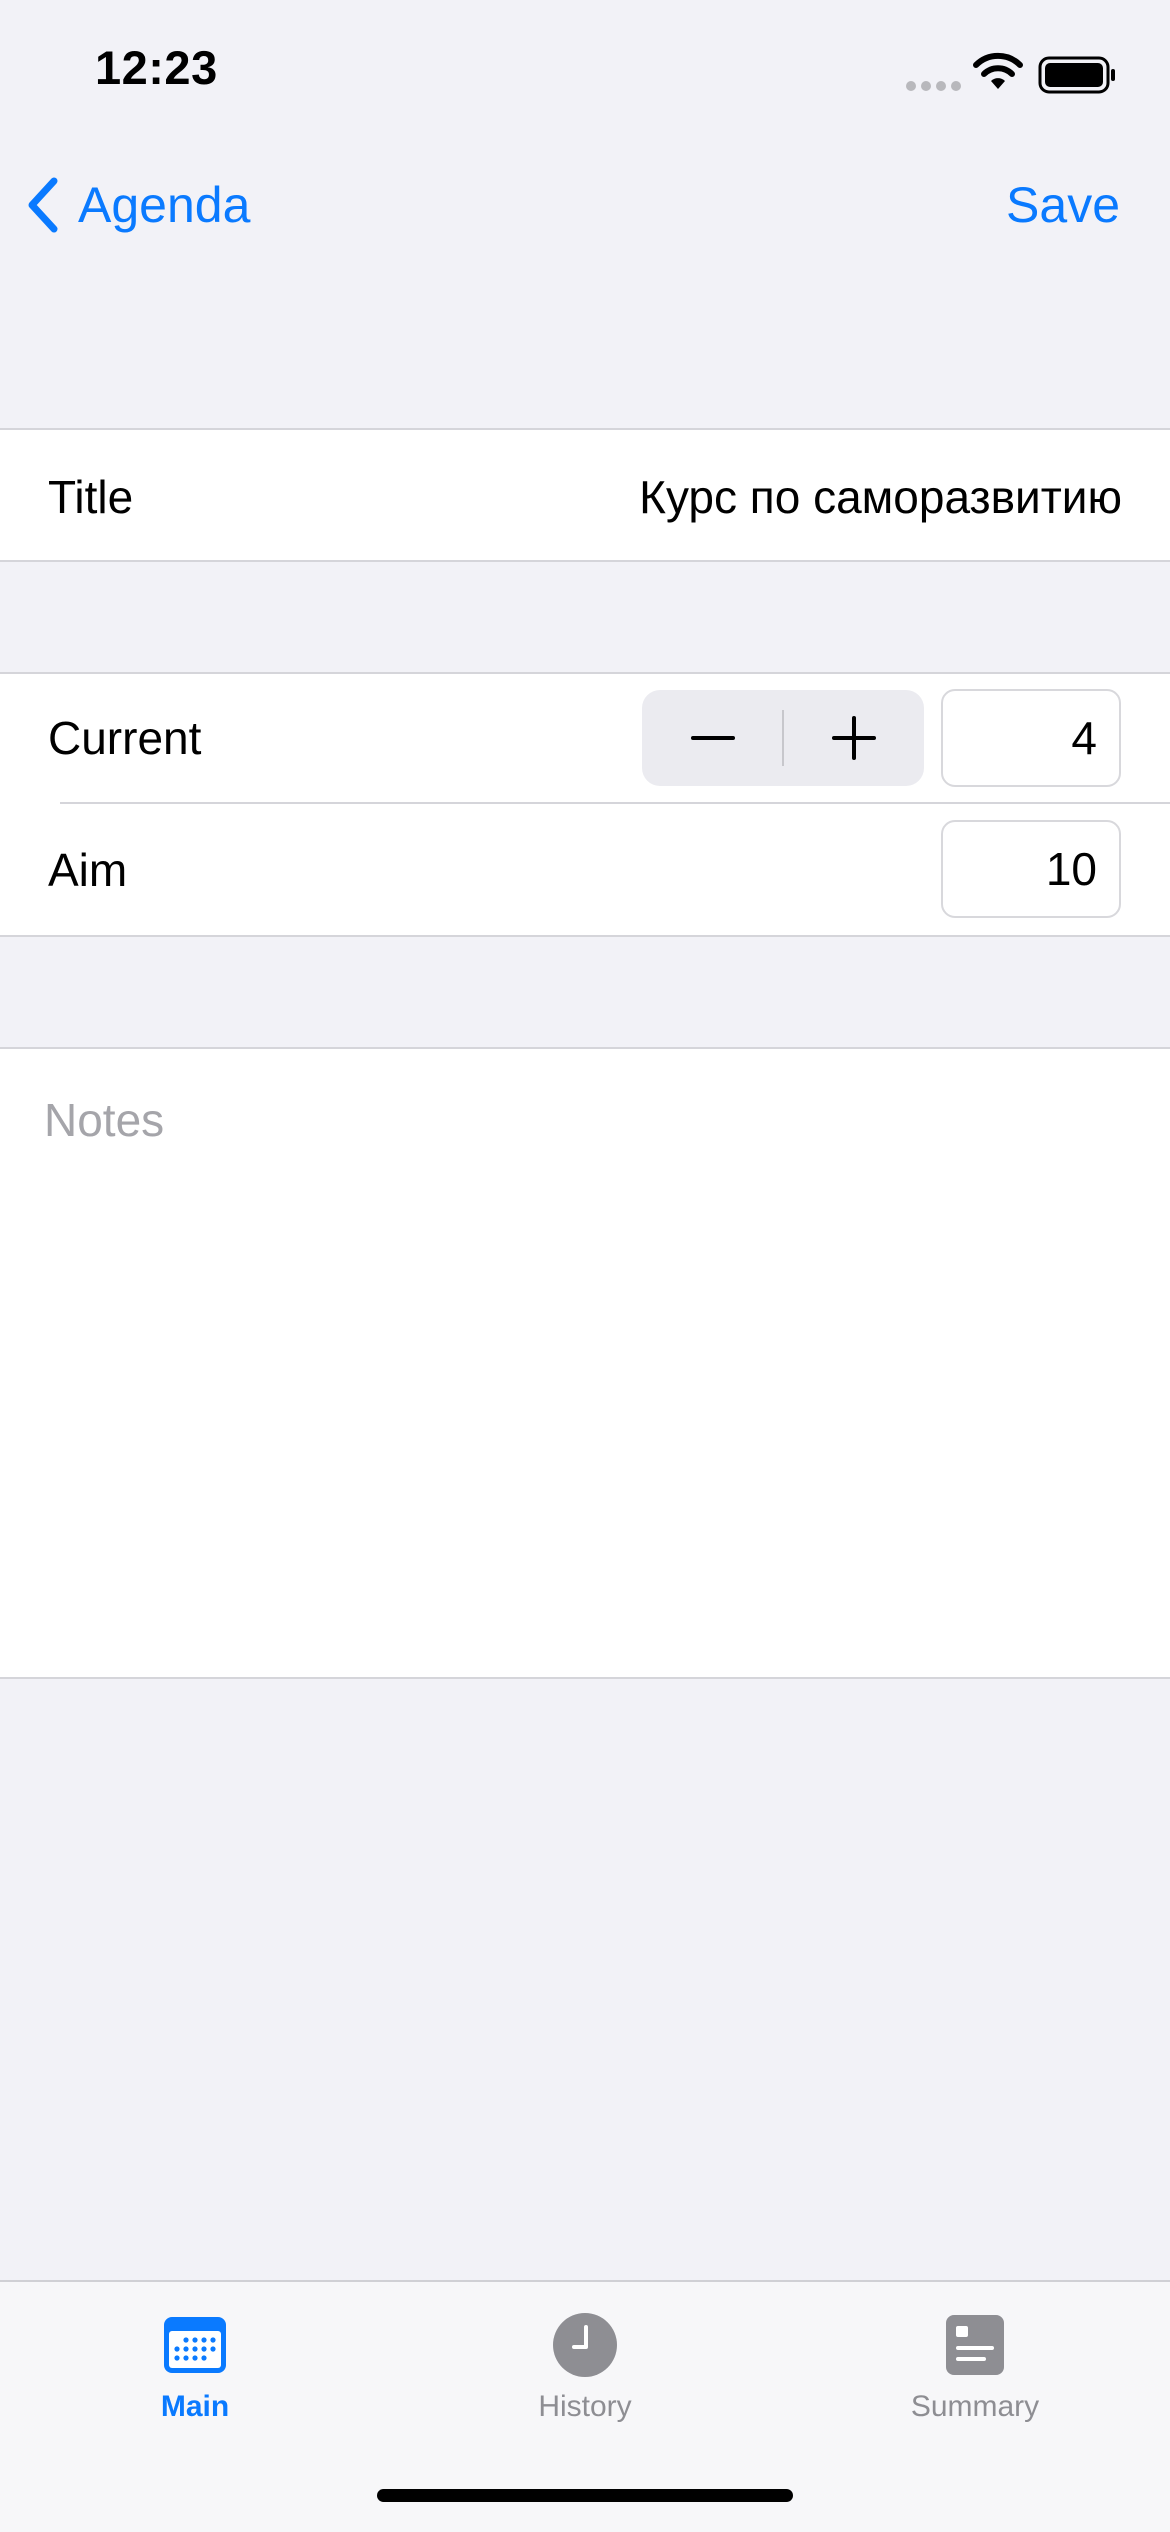  I want to click on current-stepper, so click(783, 738).